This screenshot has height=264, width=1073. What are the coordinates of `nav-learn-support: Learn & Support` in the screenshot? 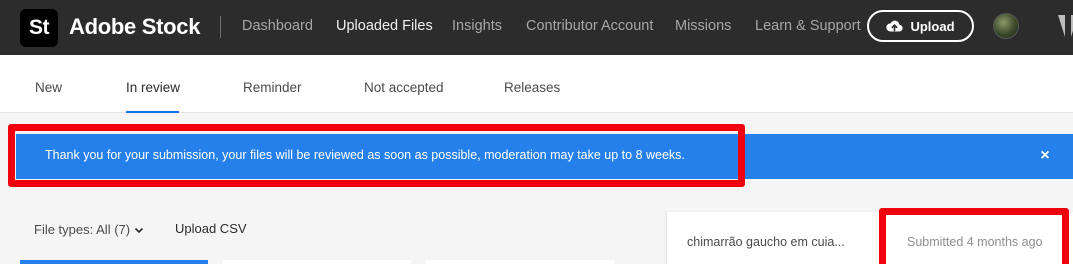 It's located at (808, 26).